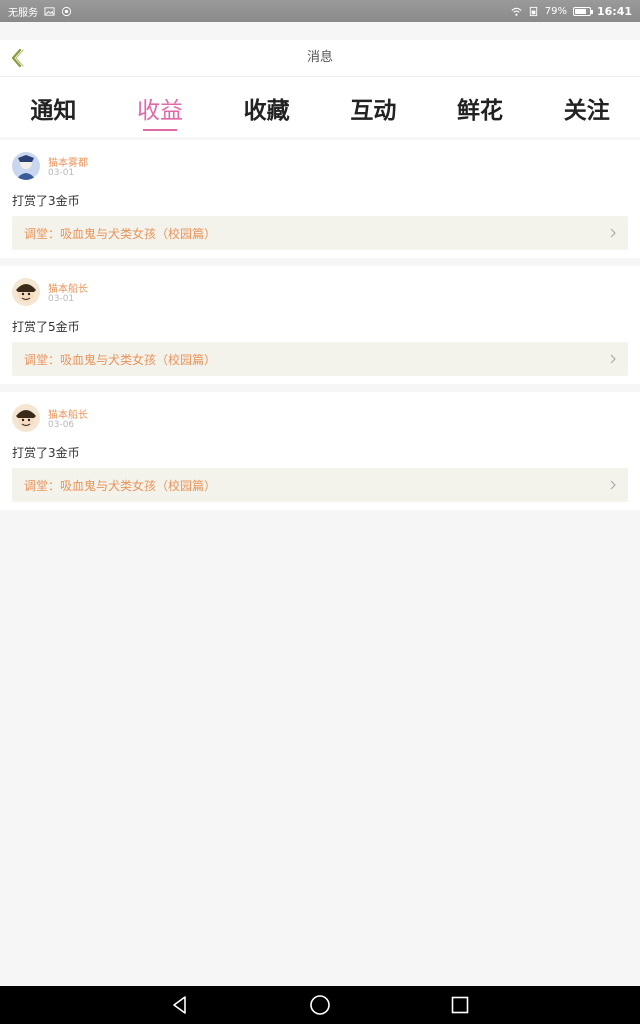 Image resolution: width=640 pixels, height=1024 pixels. What do you see at coordinates (160, 107) in the screenshot?
I see `tab-earnings: 收益` at bounding box center [160, 107].